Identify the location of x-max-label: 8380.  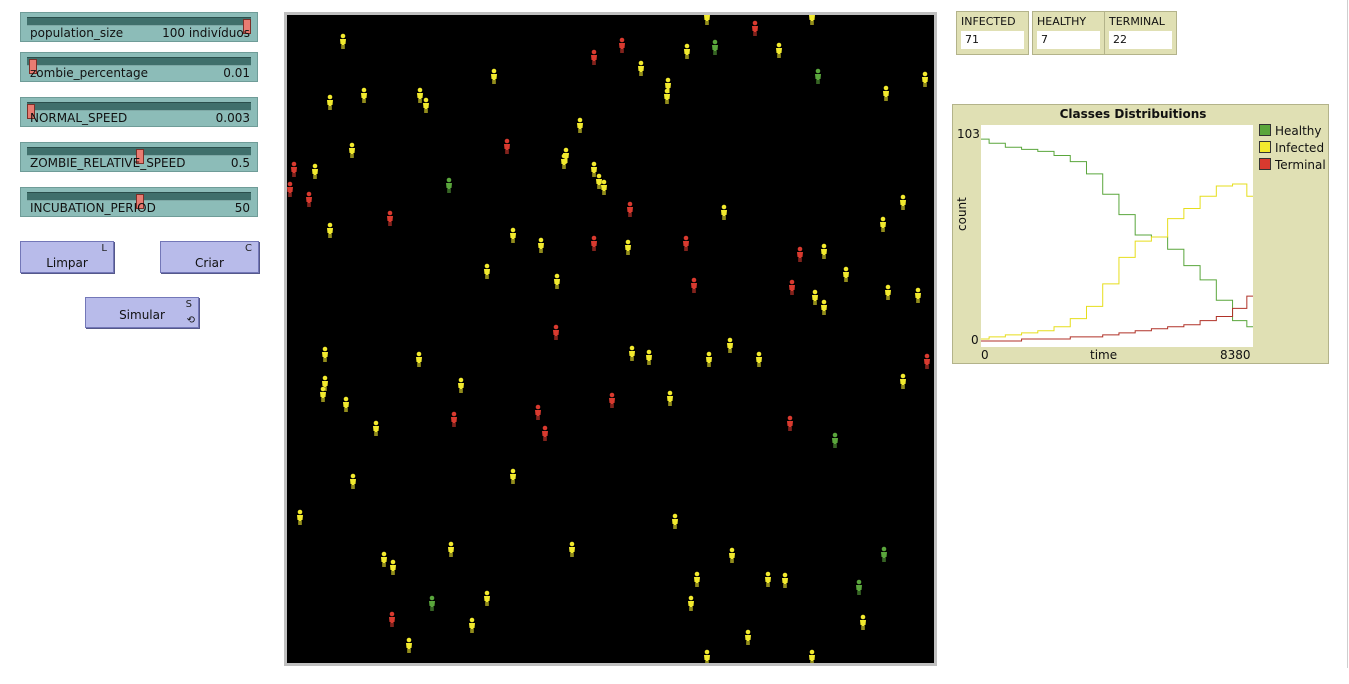
(1235, 355).